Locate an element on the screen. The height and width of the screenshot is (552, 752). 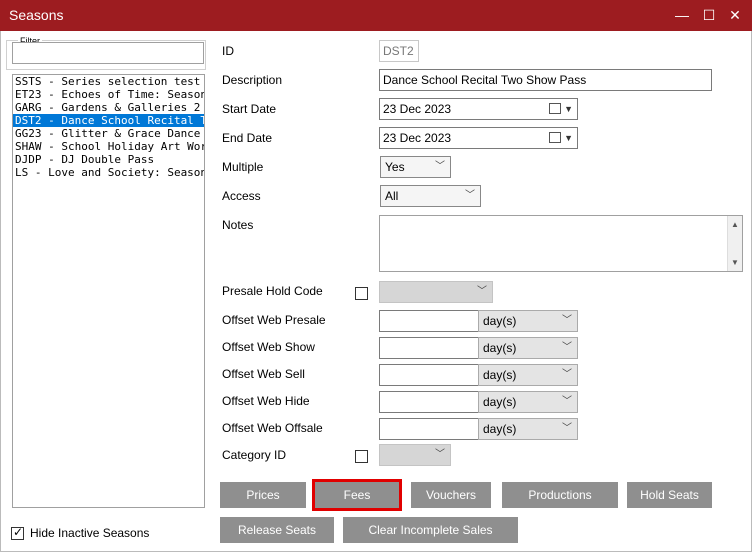
offset-web-sell-label: Offset Web Sell is located at coordinates (263, 374).